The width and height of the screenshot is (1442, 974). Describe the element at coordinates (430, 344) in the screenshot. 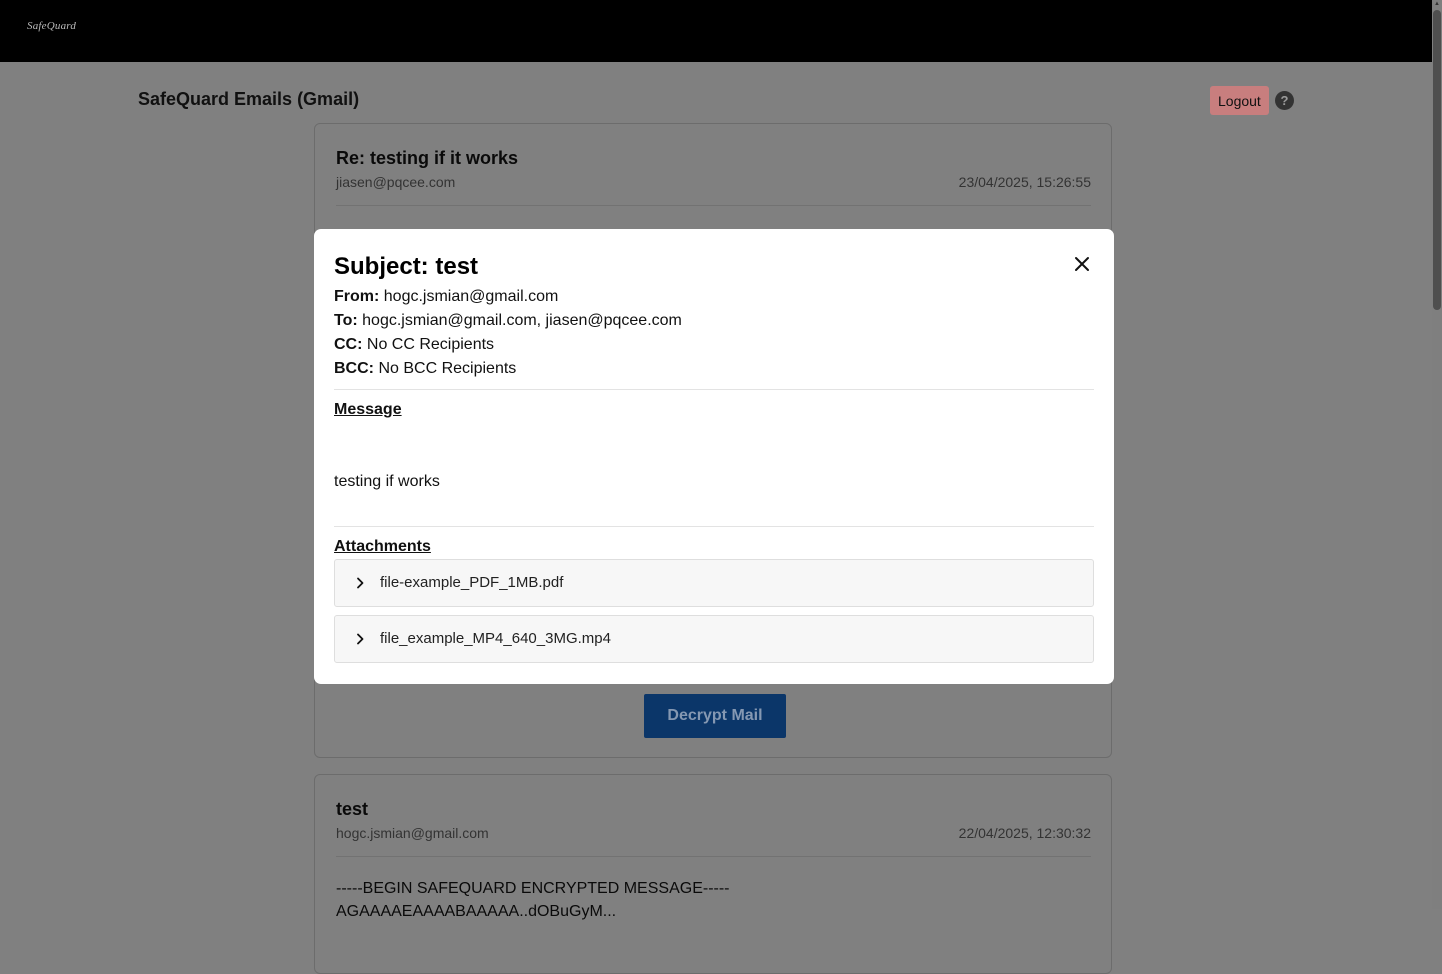

I see `cc-value: No CC Recipients` at that location.